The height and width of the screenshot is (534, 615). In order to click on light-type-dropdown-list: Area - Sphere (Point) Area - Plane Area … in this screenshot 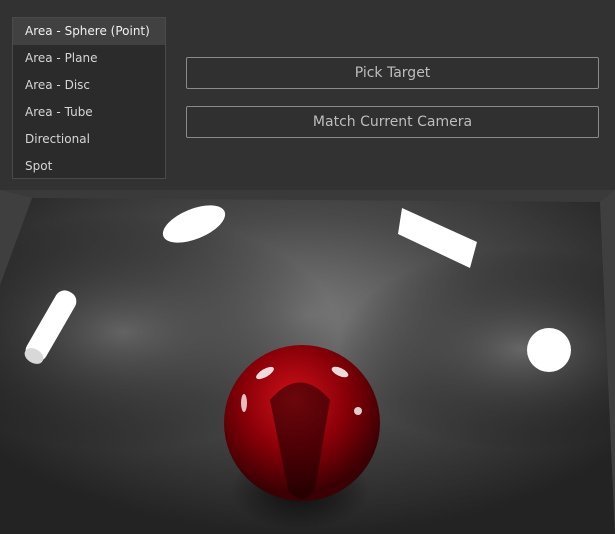, I will do `click(89, 98)`.